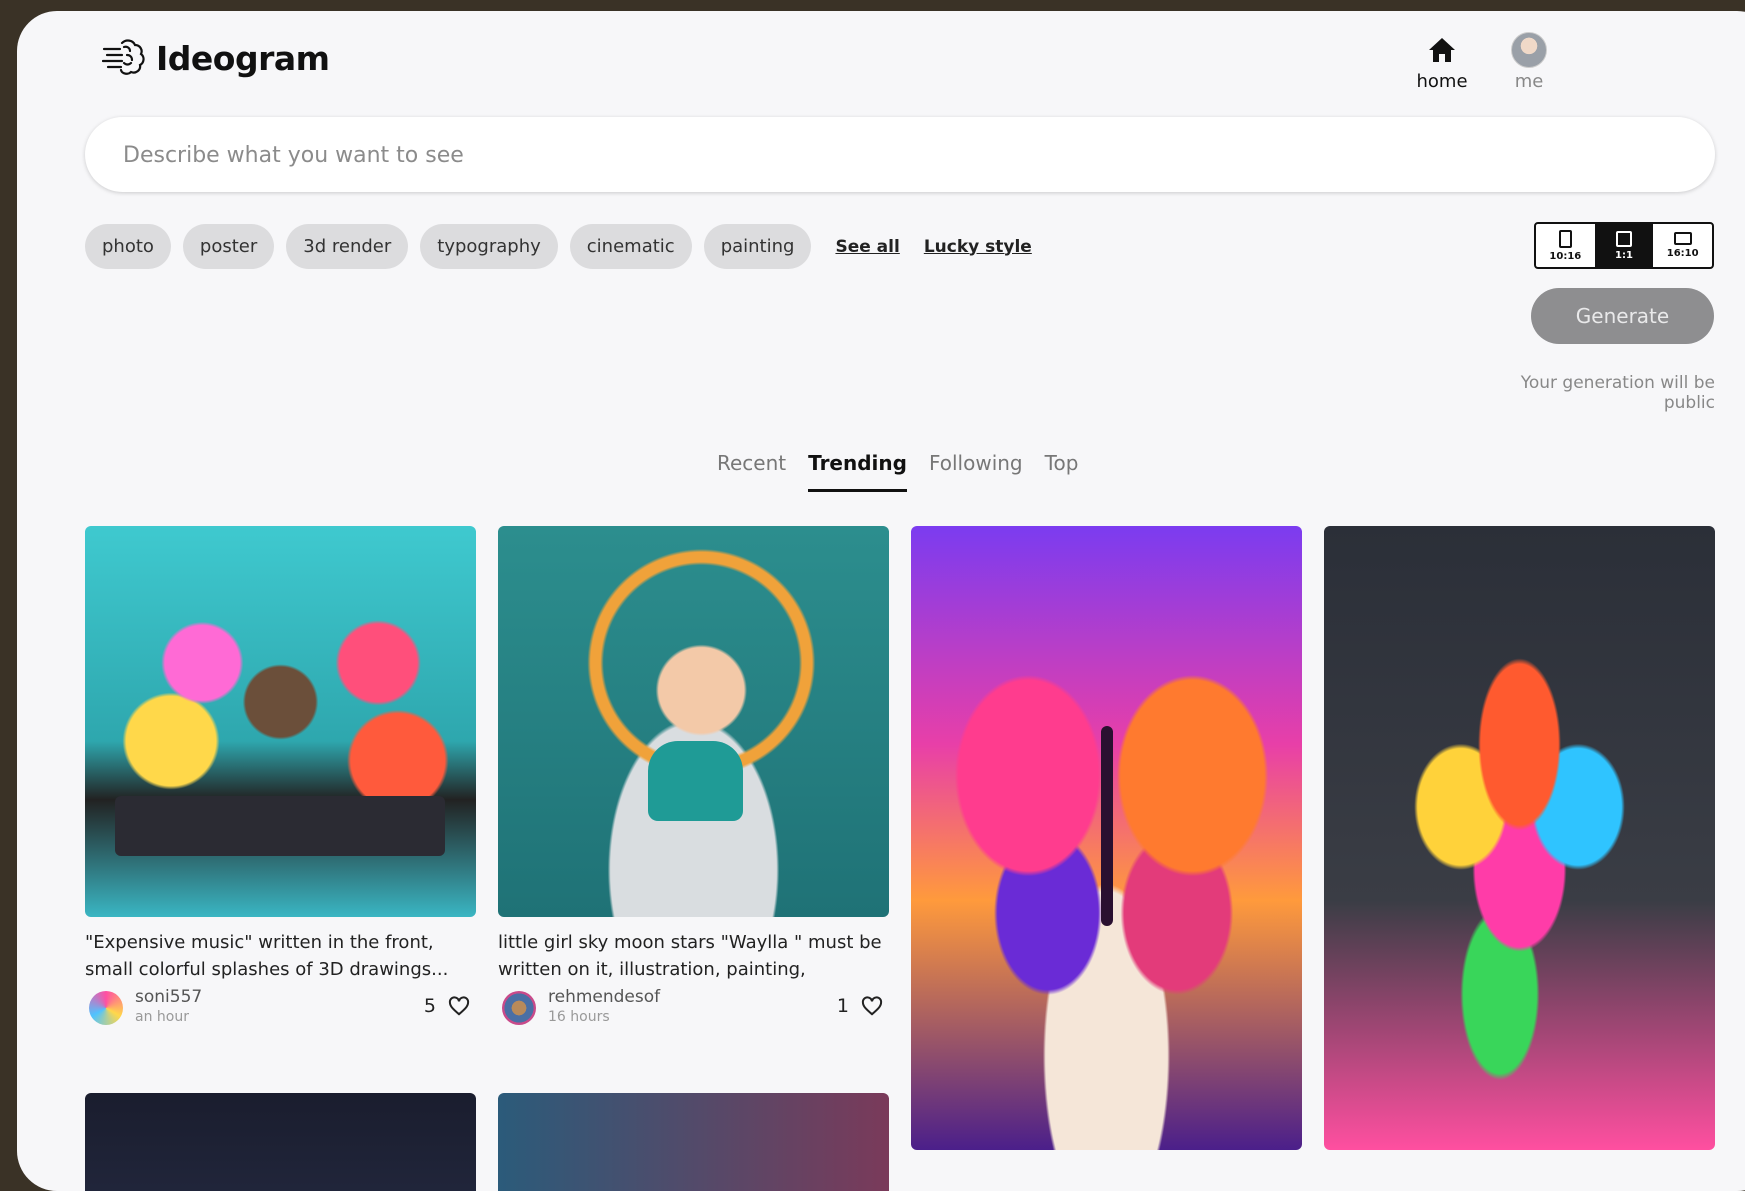 This screenshot has width=1745, height=1191. I want to click on feed-tabs: Recent Trending Following Top, so click(897, 471).